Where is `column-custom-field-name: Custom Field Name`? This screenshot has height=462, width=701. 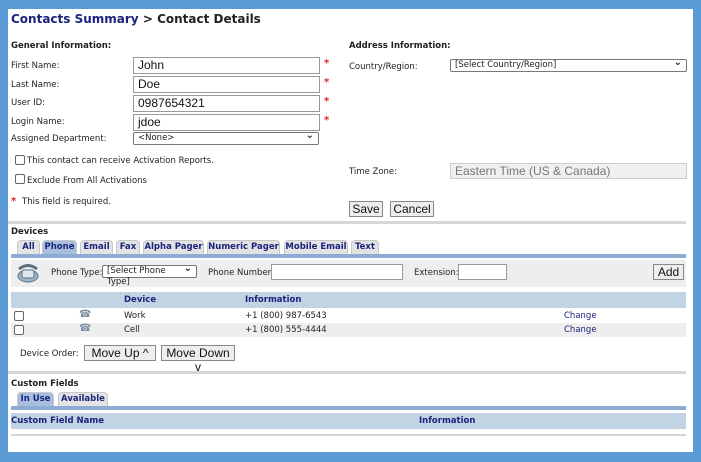
column-custom-field-name: Custom Field Name is located at coordinates (57, 421).